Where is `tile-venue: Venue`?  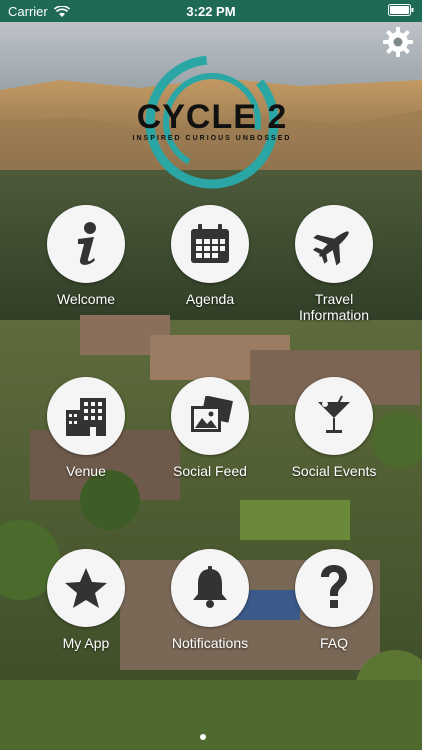
tile-venue: Venue is located at coordinates (86, 432).